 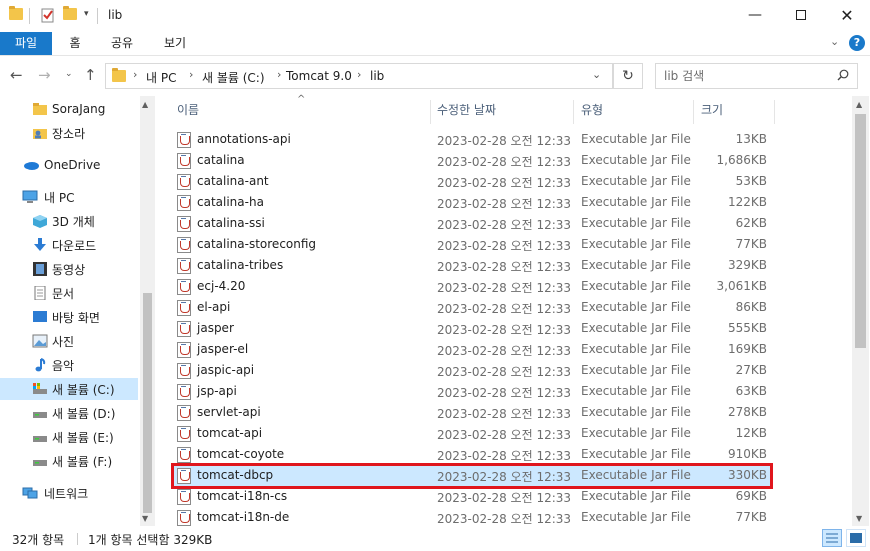 What do you see at coordinates (857, 43) in the screenshot?
I see `help-icon: ?` at bounding box center [857, 43].